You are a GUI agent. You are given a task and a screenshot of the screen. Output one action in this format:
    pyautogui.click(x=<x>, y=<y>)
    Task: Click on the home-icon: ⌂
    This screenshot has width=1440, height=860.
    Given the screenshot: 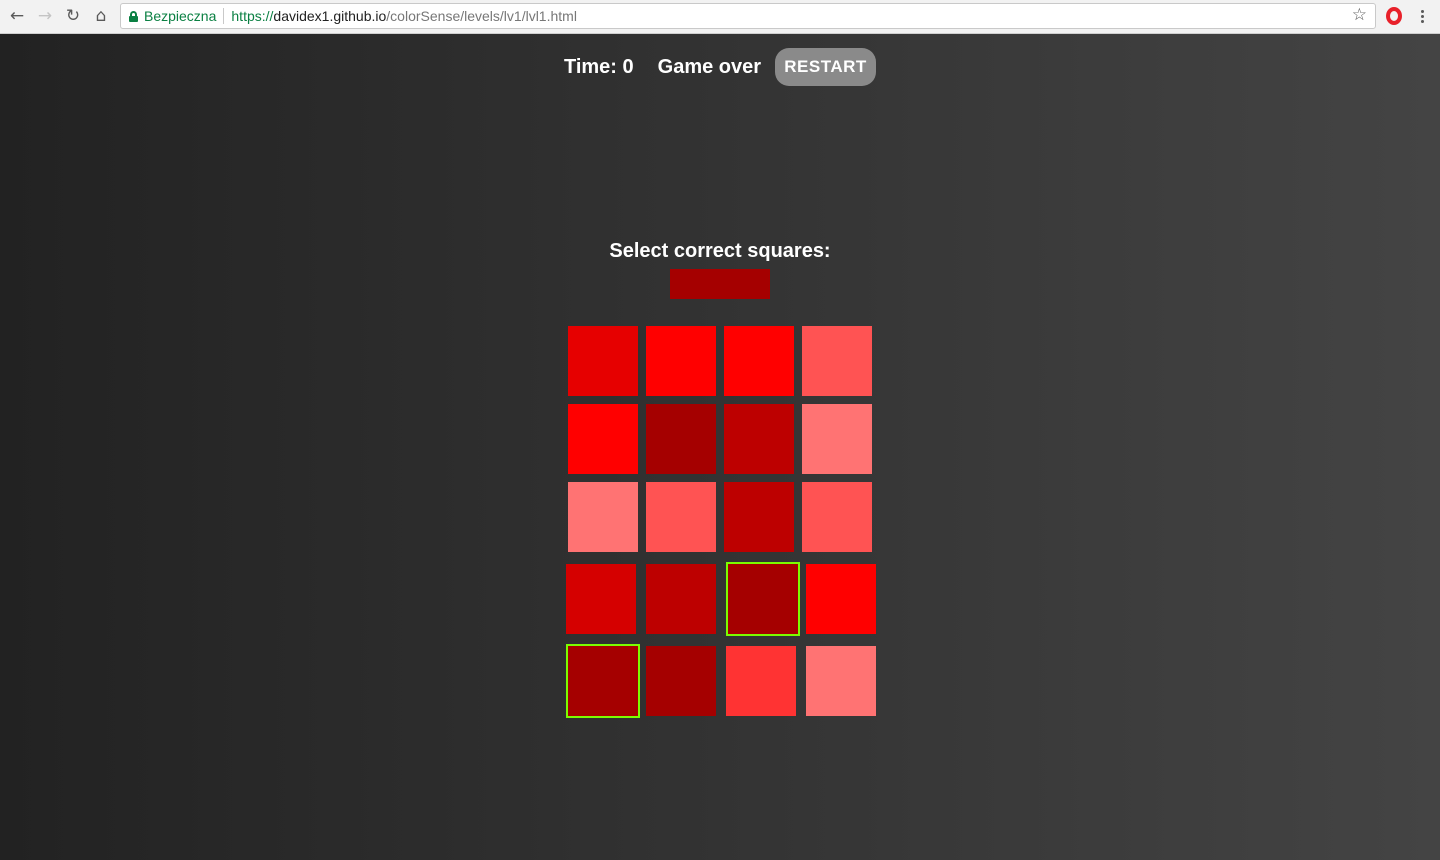 What is the action you would take?
    pyautogui.click(x=101, y=16)
    